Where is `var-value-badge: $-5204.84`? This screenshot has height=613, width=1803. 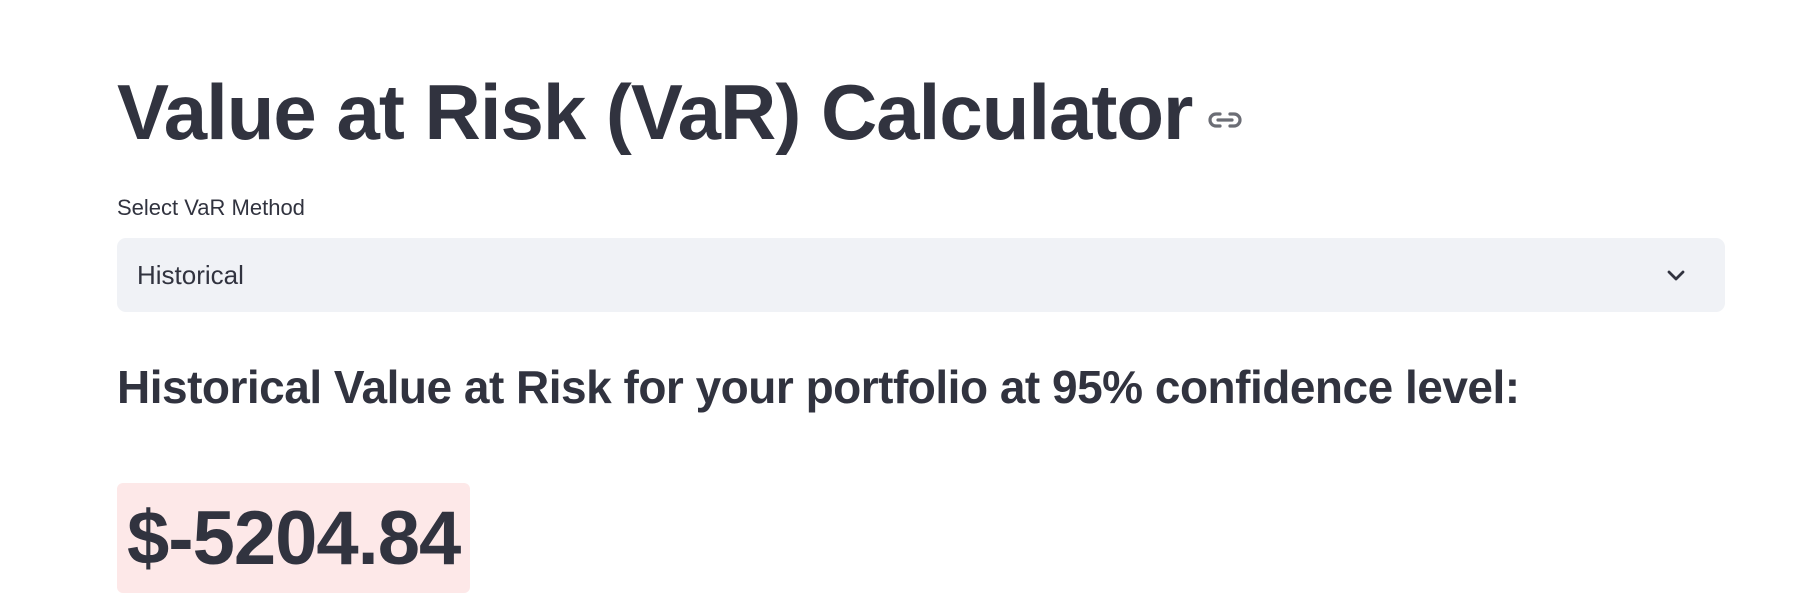 var-value-badge: $-5204.84 is located at coordinates (294, 538).